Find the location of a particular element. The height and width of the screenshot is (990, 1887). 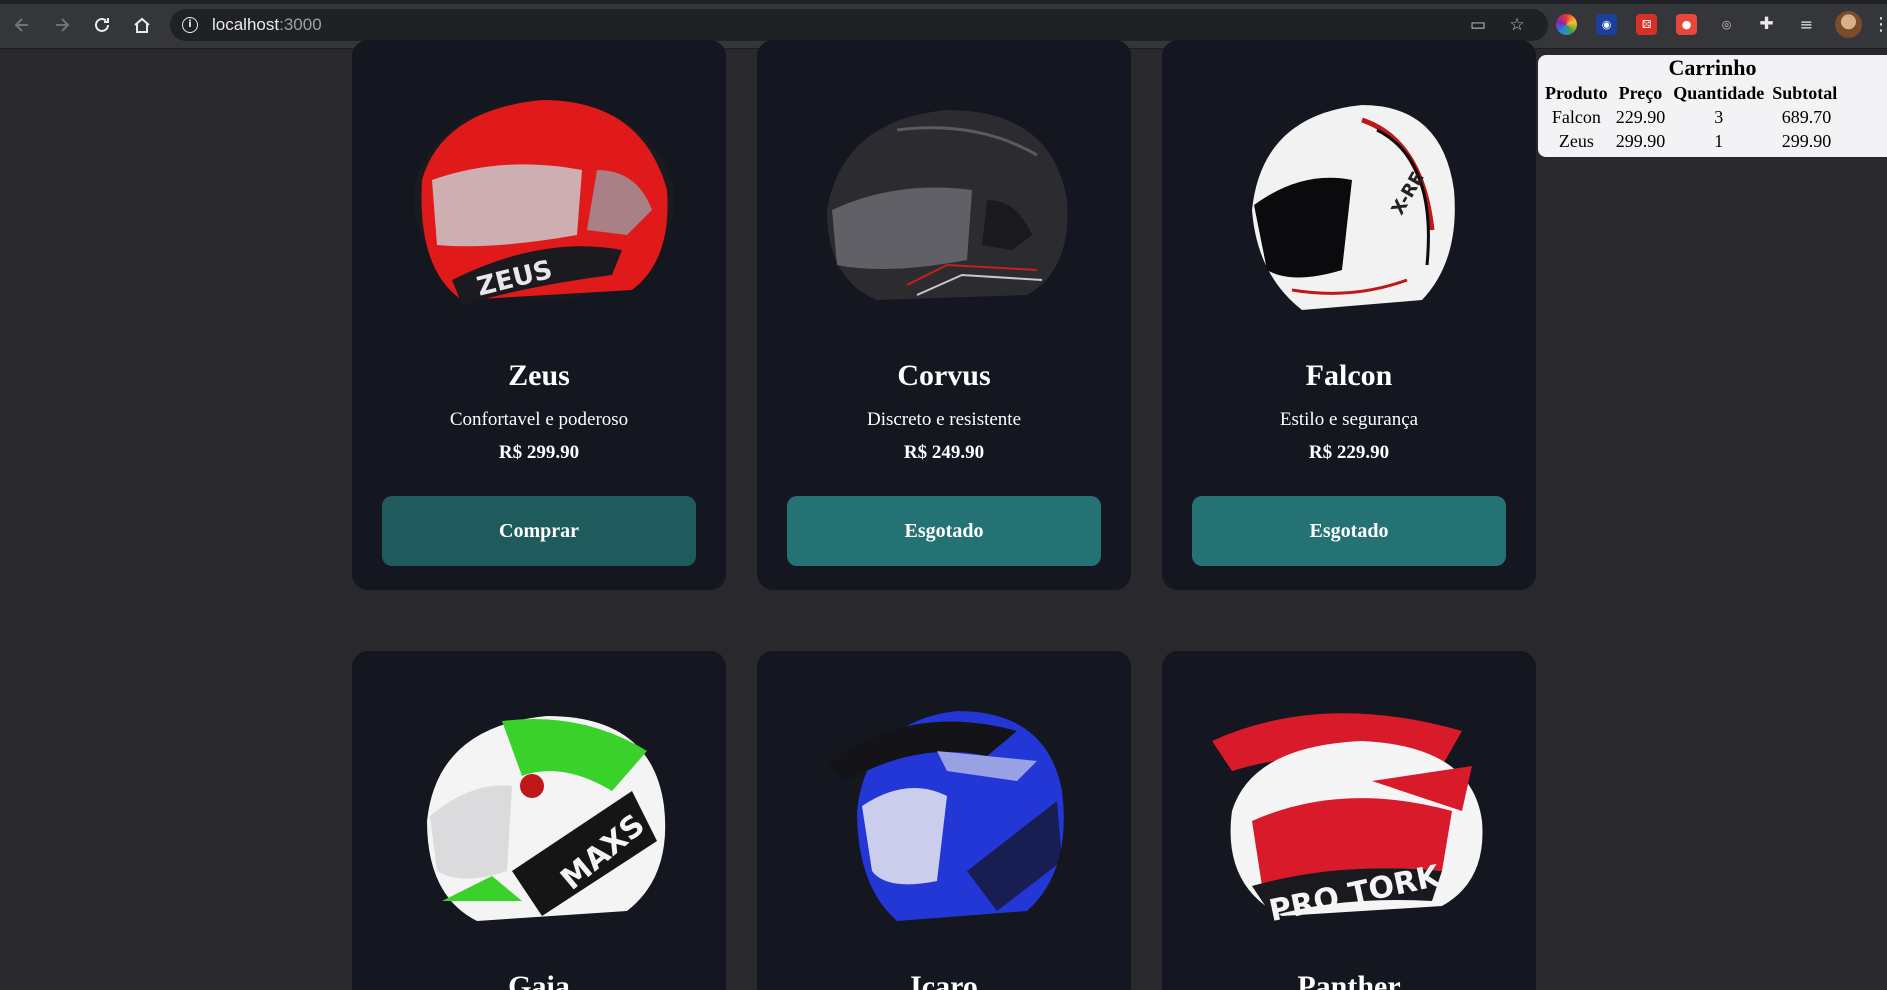

cart-row: Falcon 229.90 3 689.70 is located at coordinates (1691, 117).